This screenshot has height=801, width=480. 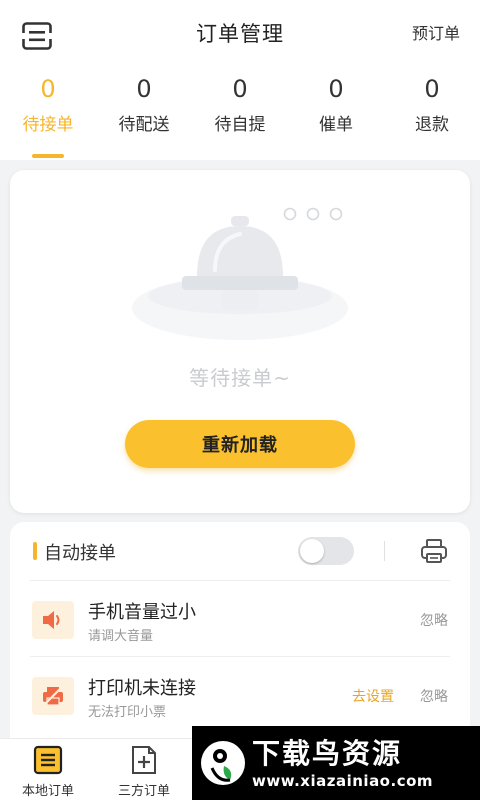 I want to click on preorder-link: 预订单, so click(x=436, y=32).